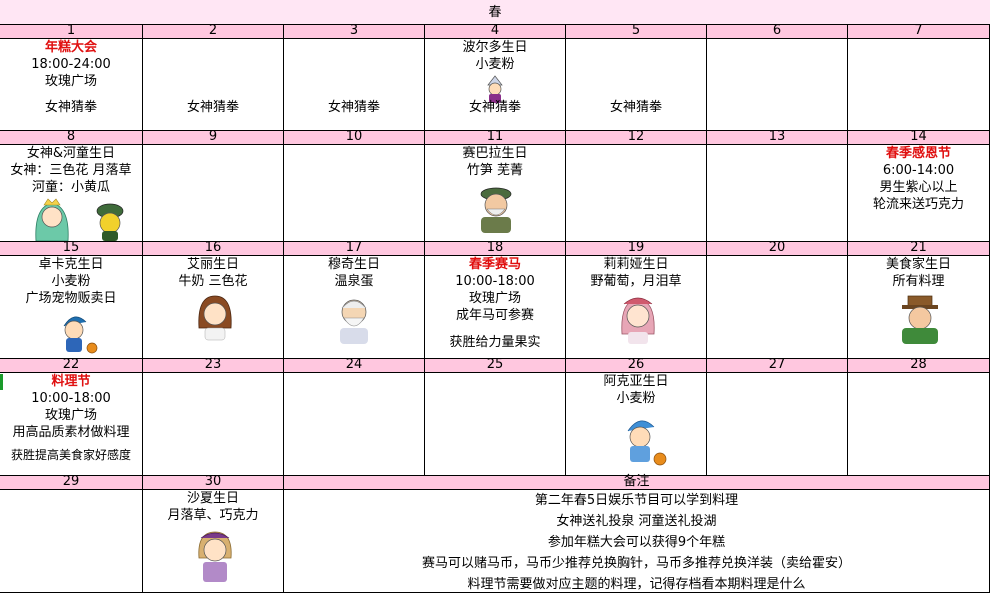  Describe the element at coordinates (919, 31) in the screenshot. I see `day-number-7: 7` at that location.